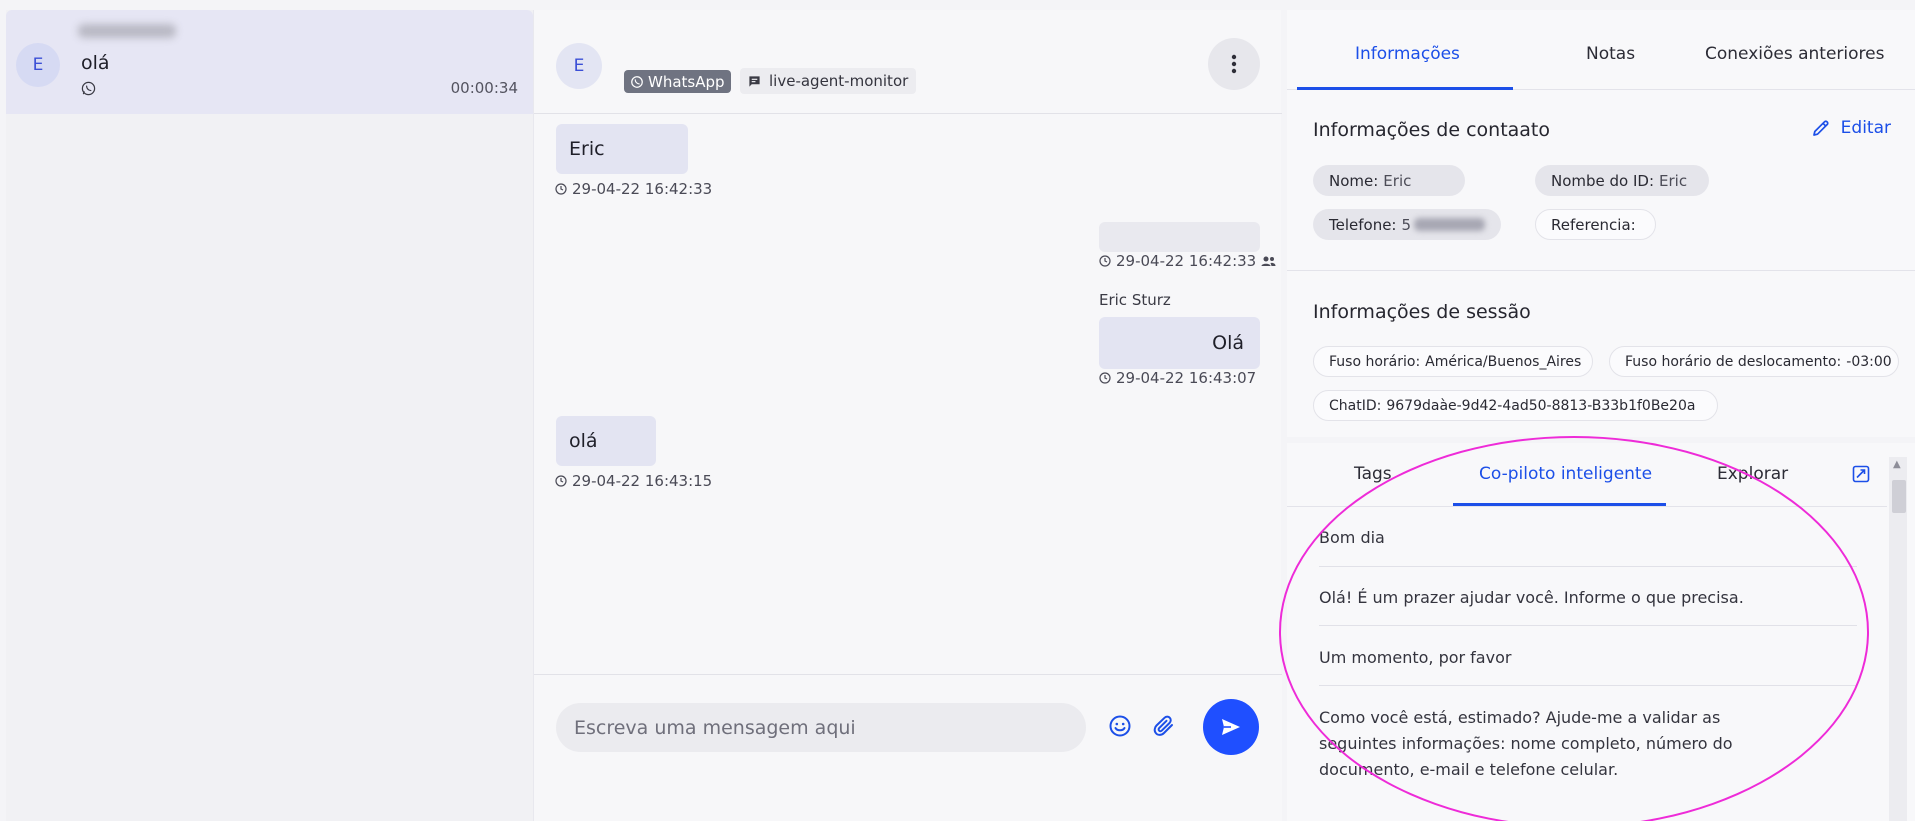  I want to click on more-vertical-icon, so click(1234, 64).